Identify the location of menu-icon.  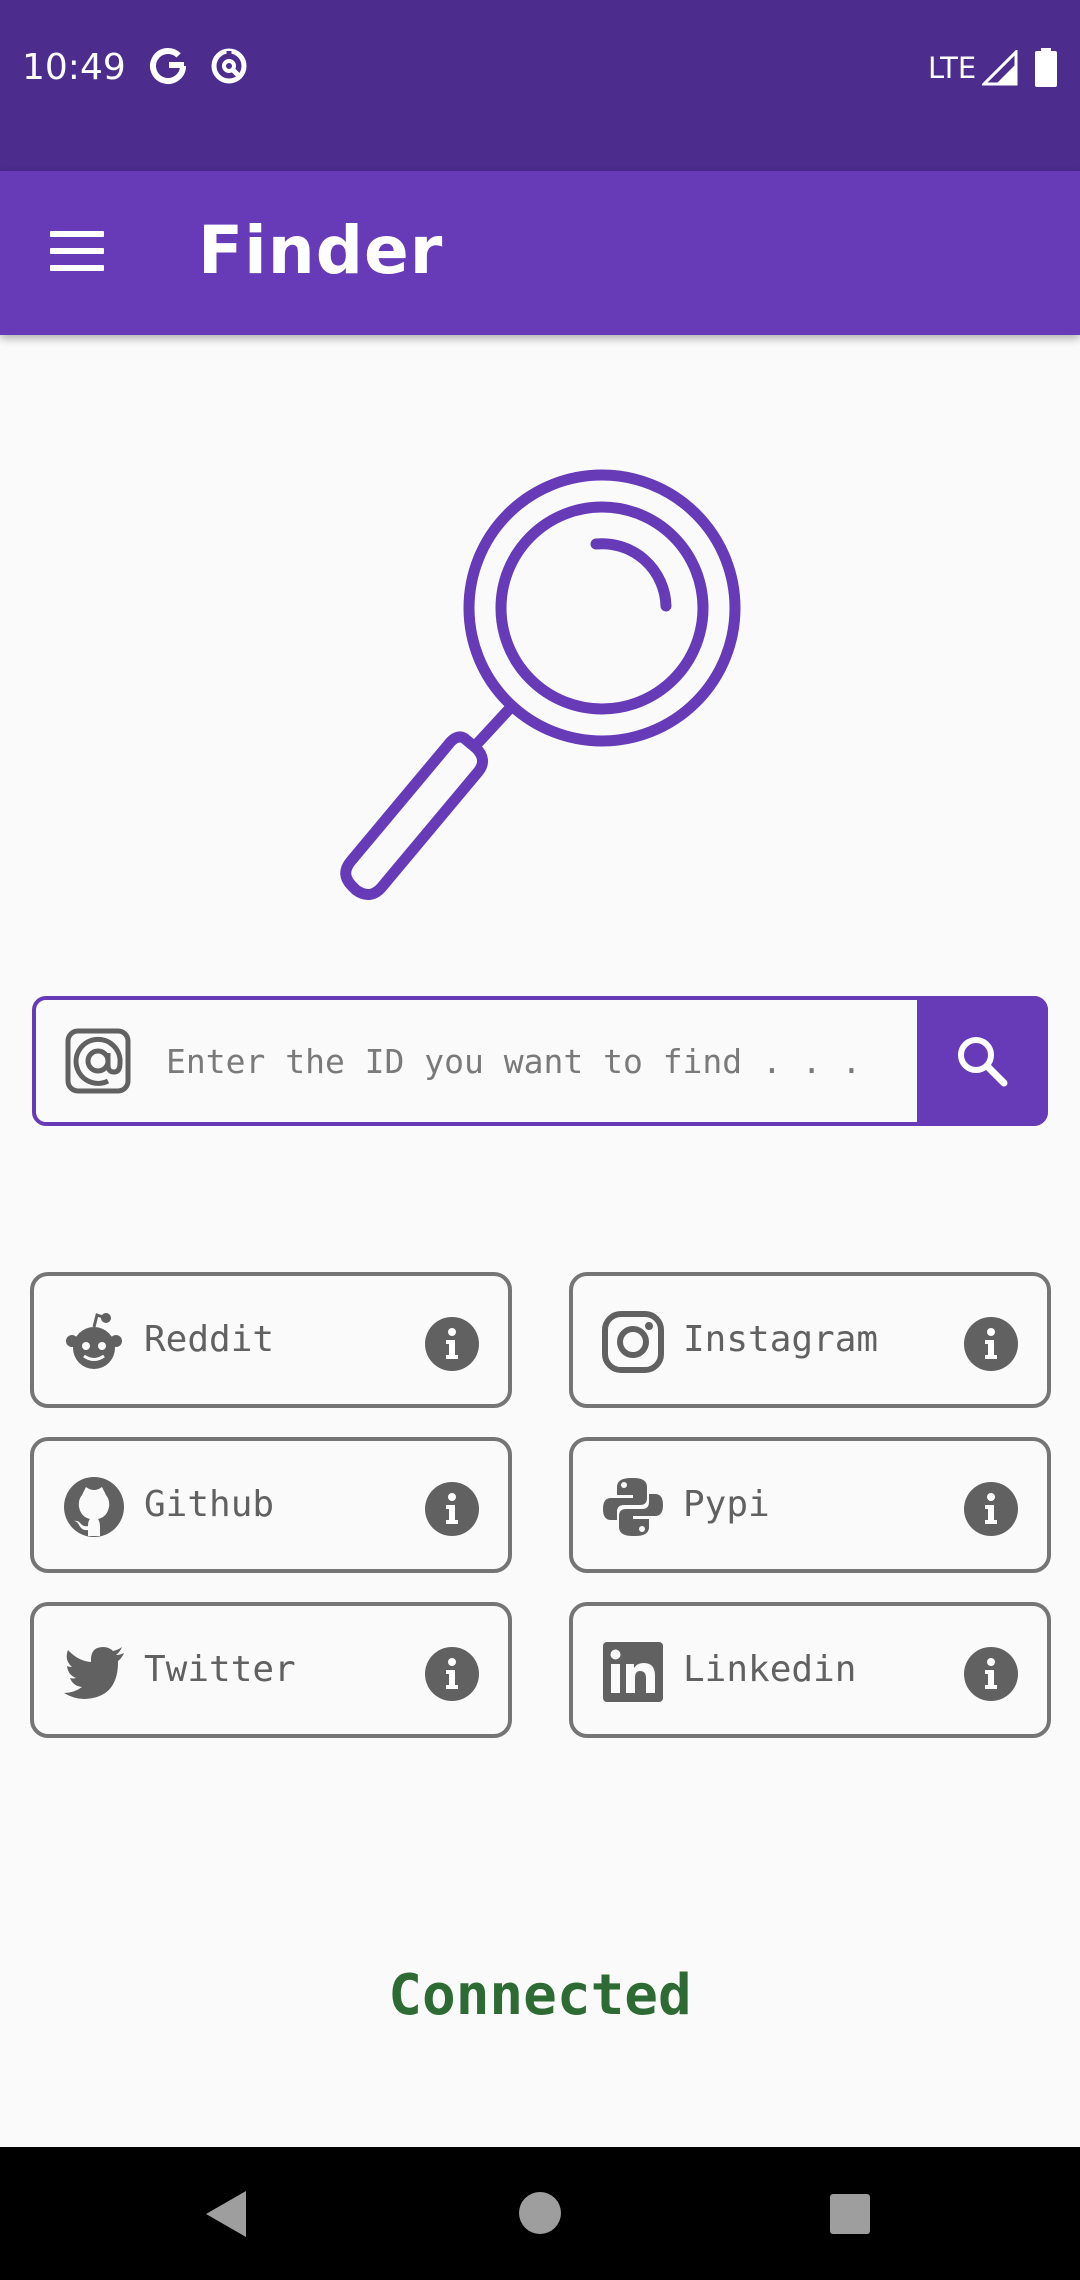
(77, 251).